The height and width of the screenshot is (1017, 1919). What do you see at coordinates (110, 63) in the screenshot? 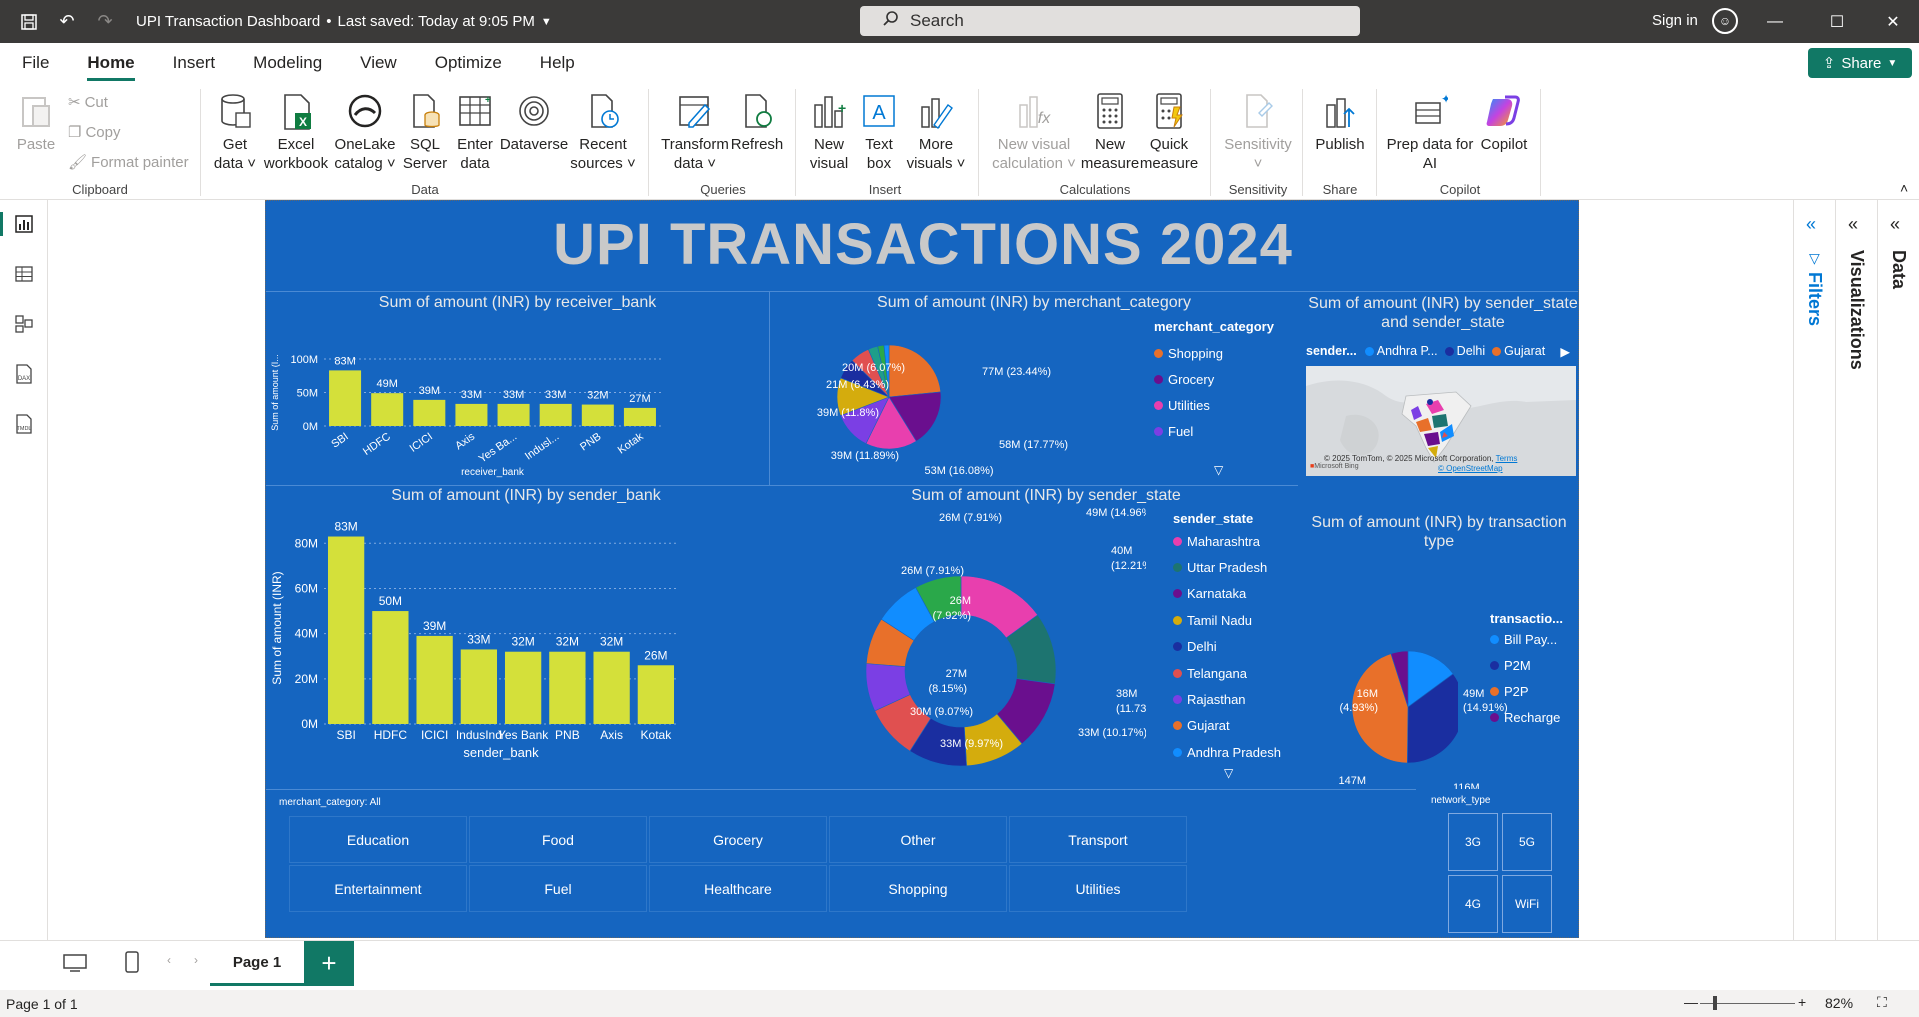
I see `menu-home: Home` at bounding box center [110, 63].